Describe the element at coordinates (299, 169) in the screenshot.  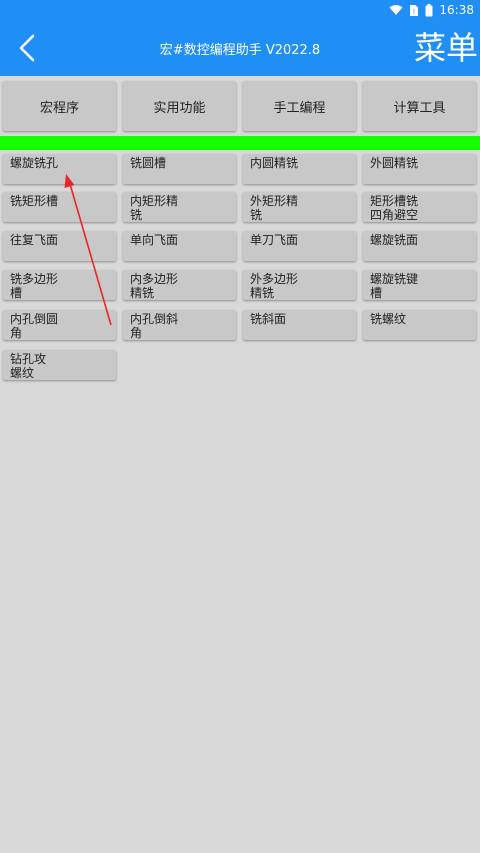
I see `inner-circle-finishing-button: 内圆精铣` at that location.